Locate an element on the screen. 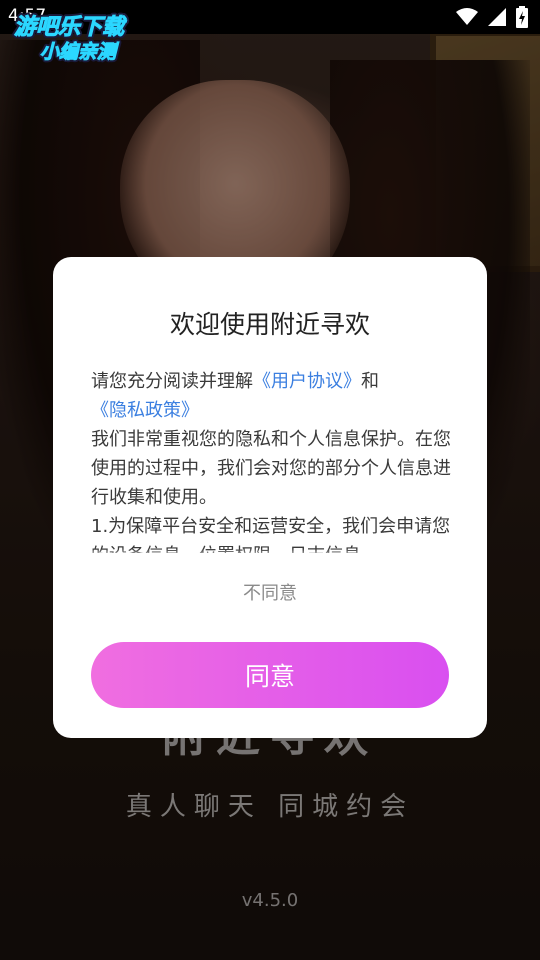 The width and height of the screenshot is (540, 960). intro-line: 请您充分阅读并理解《用户协议》和 《隐私政策》 is located at coordinates (235, 396).